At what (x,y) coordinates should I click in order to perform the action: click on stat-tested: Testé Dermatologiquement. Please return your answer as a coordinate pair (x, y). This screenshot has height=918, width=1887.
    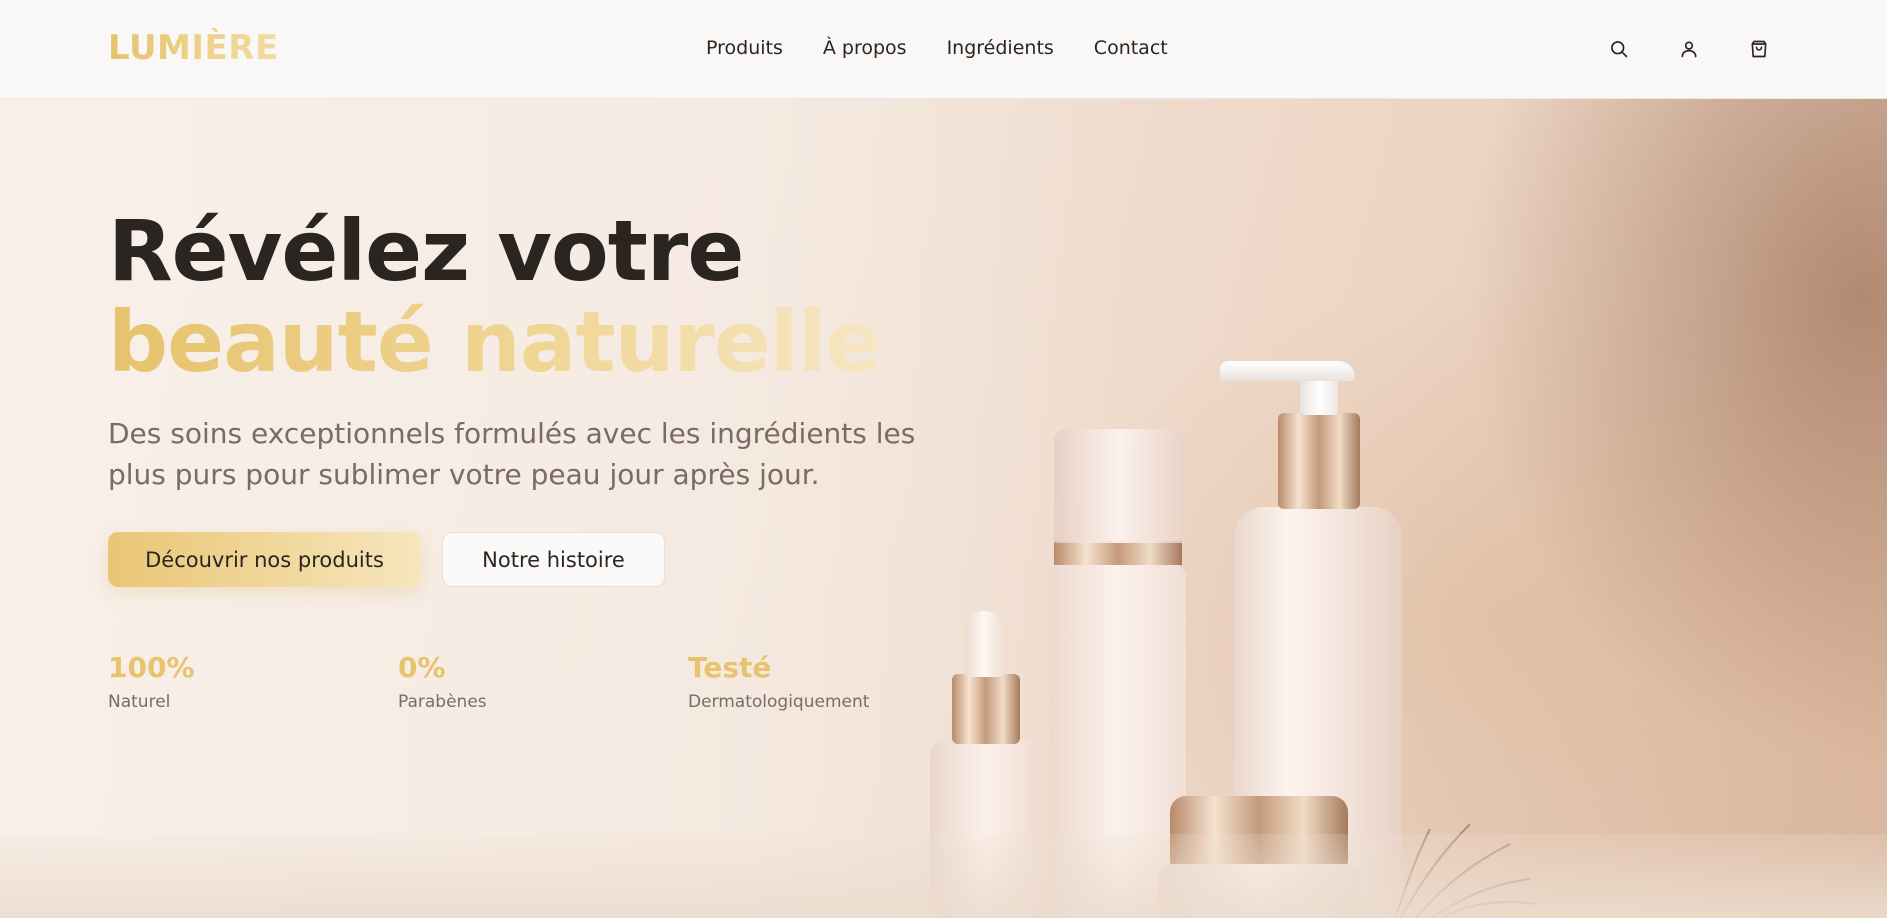
    Looking at the image, I should click on (778, 682).